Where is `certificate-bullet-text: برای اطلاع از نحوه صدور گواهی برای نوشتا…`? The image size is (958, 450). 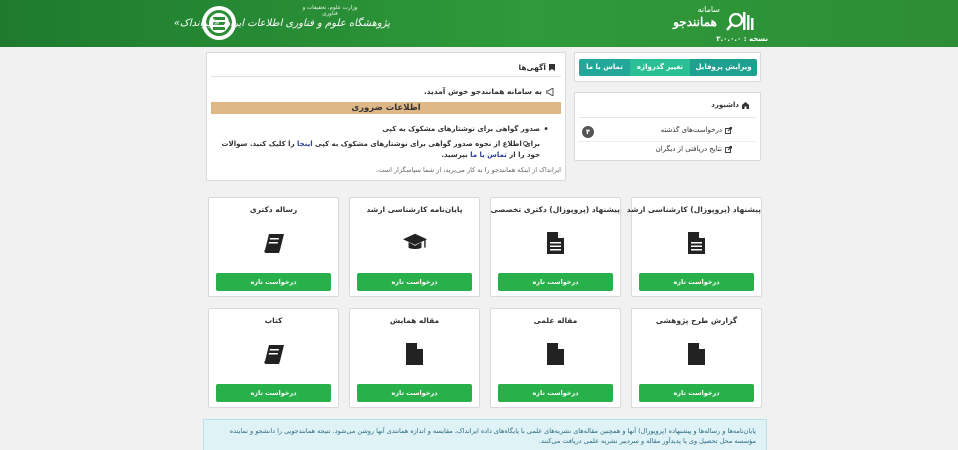 certificate-bullet-text: برای اطلاع از نحوه صدور گواهی برای نوشتا… is located at coordinates (381, 149).